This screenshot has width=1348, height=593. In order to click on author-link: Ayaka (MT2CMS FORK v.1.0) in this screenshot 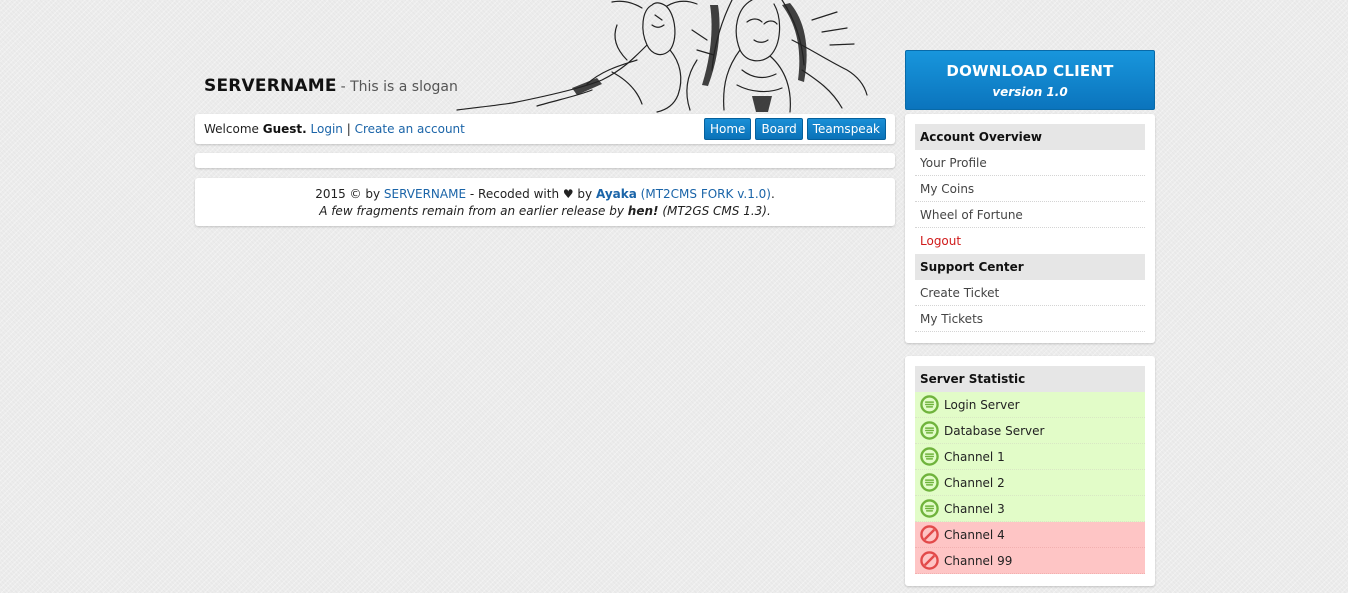, I will do `click(683, 194)`.